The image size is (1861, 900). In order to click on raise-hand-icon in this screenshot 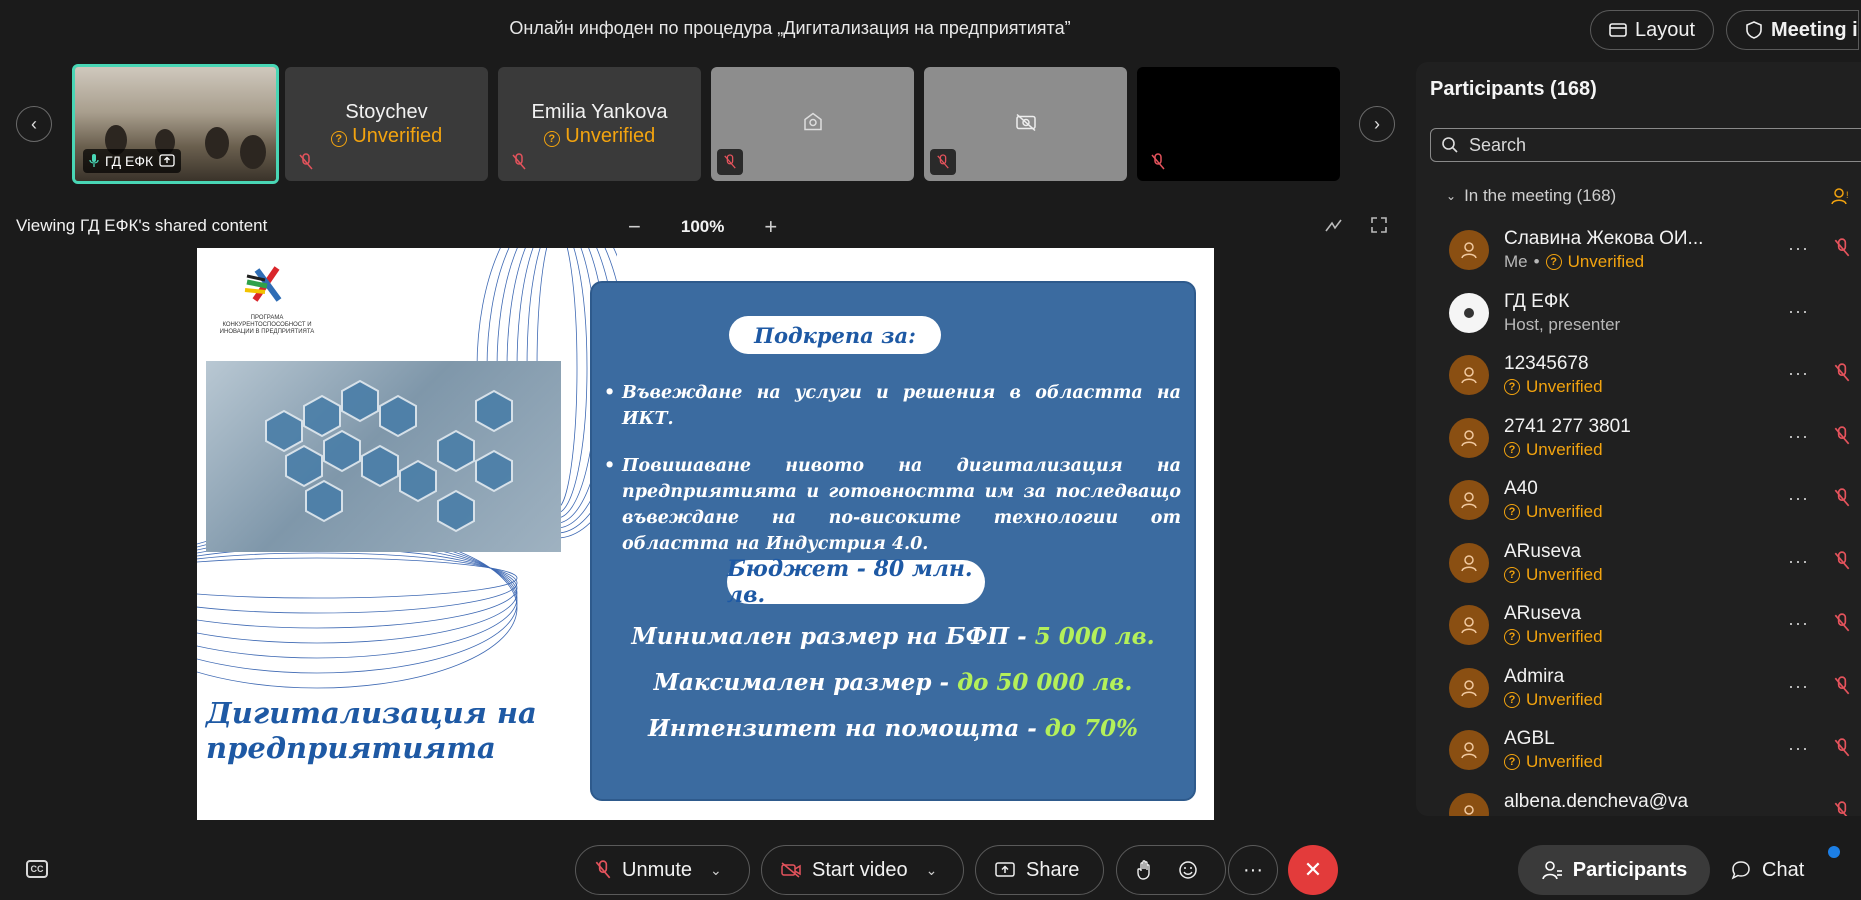, I will do `click(1145, 870)`.